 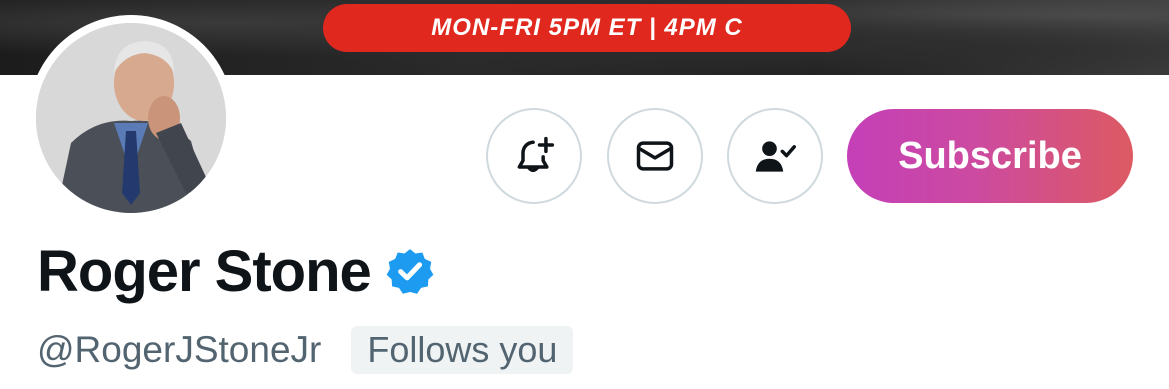 I want to click on handle-row: @RogerJStoneJr Follows you, so click(x=305, y=350).